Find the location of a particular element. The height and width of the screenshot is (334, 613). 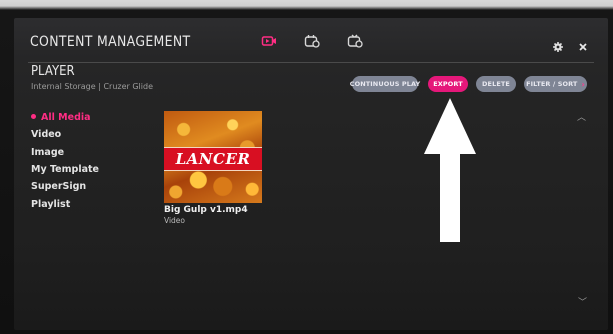

export-button: EXPORT is located at coordinates (448, 84).